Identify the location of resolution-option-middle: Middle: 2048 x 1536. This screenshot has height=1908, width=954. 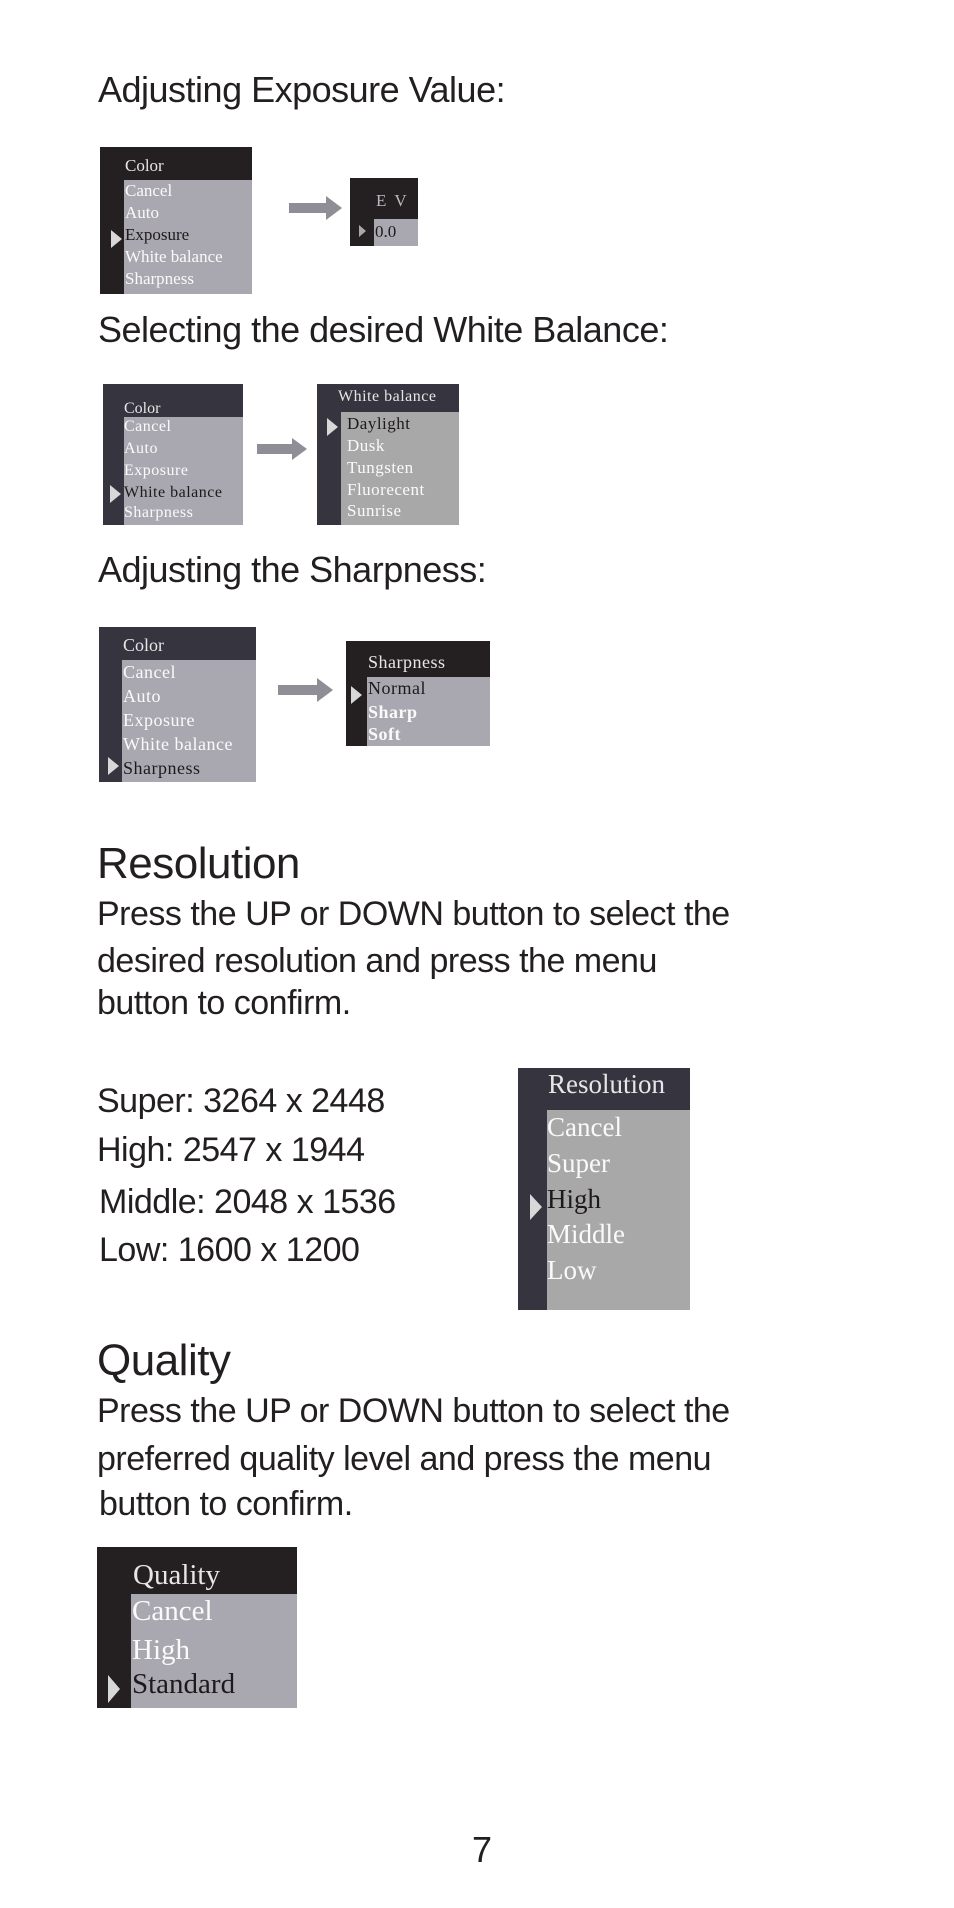
(247, 1202).